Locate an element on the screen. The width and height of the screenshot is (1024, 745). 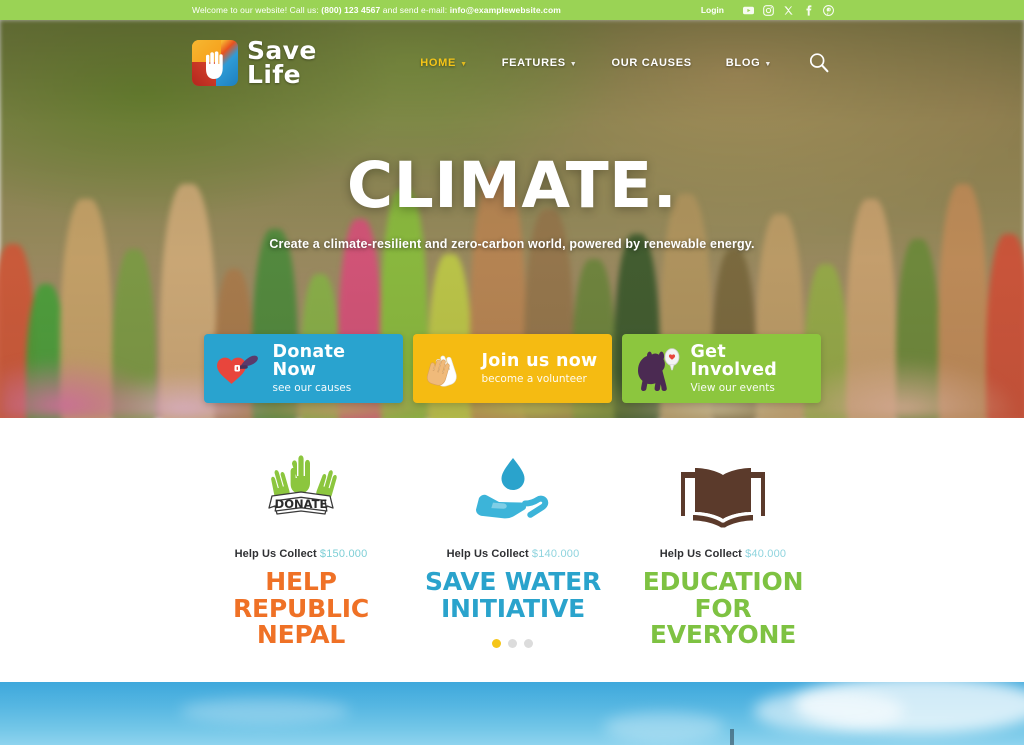
login-link: Login is located at coordinates (712, 10).